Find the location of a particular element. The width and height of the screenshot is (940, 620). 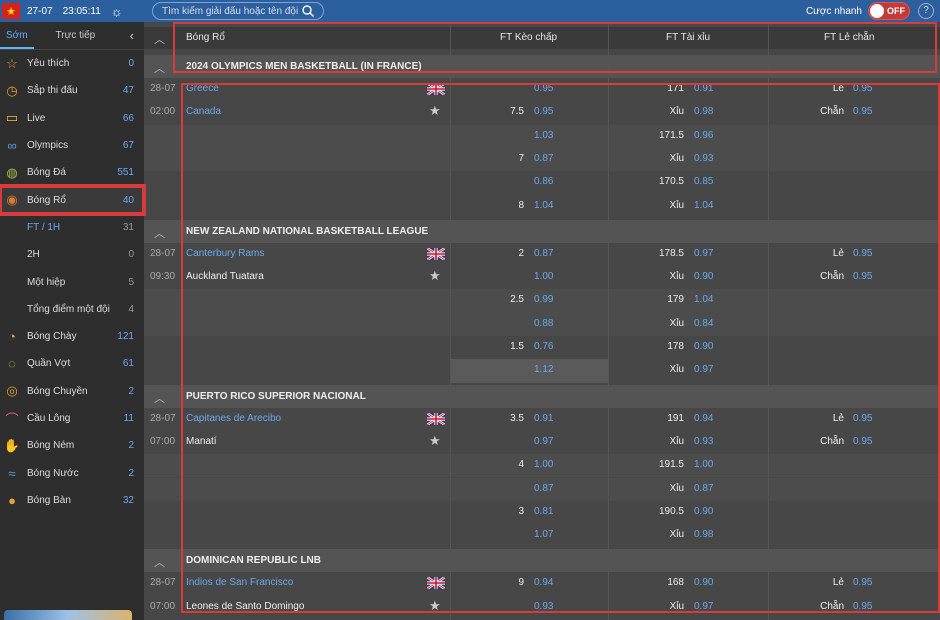

quick-bet-toggle: OFF is located at coordinates (889, 11).